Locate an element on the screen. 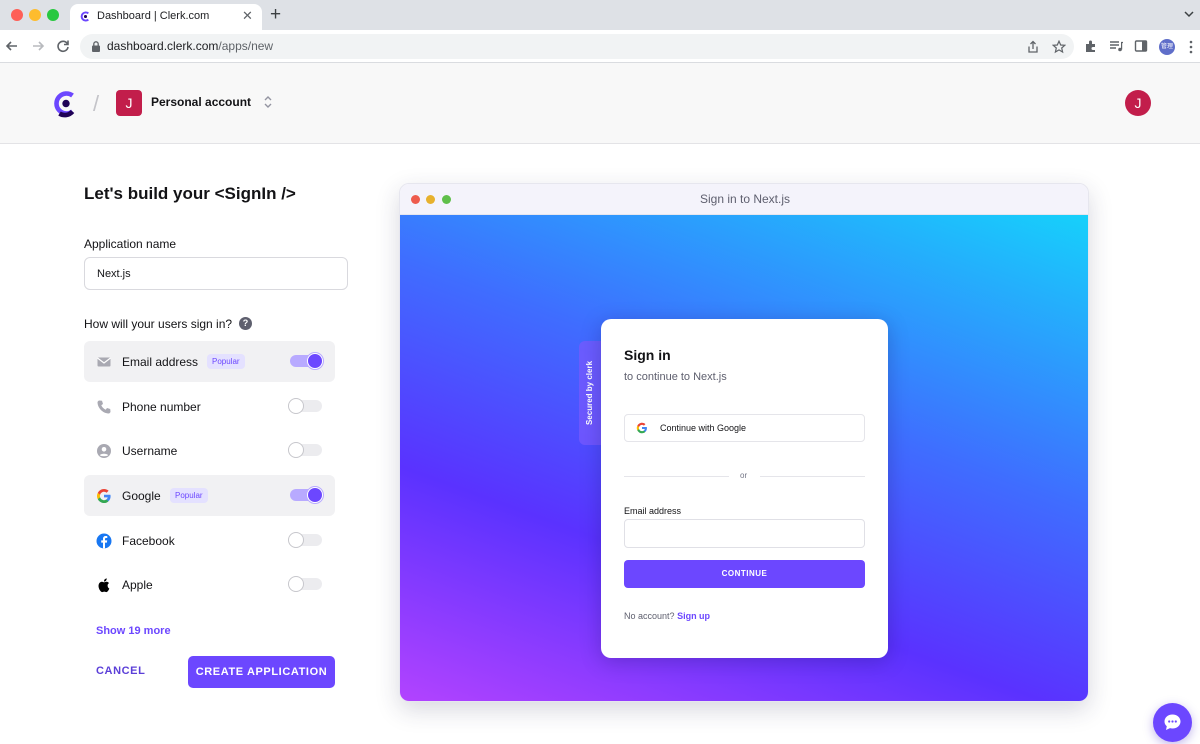  continue-button: CONTINUE is located at coordinates (744, 574).